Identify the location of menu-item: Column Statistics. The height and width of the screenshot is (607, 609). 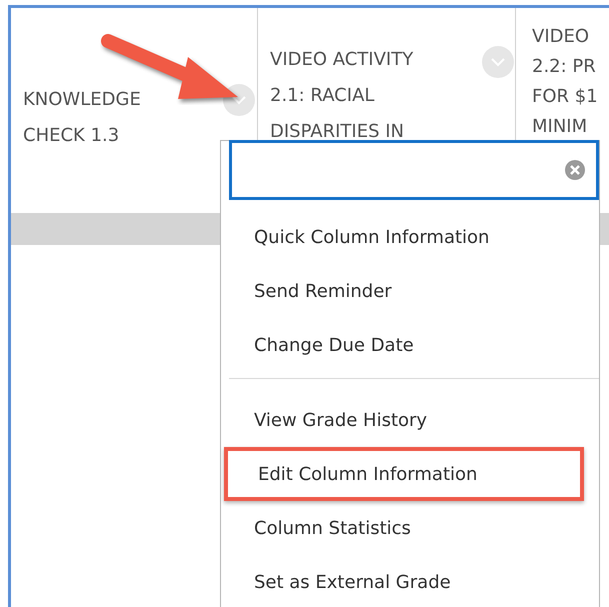
(414, 528).